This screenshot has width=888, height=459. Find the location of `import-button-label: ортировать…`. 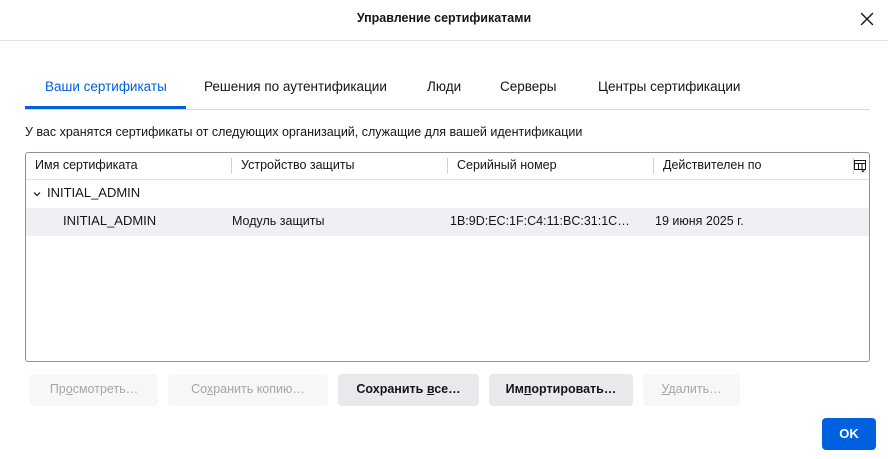

import-button-label: ортировать… is located at coordinates (574, 389).